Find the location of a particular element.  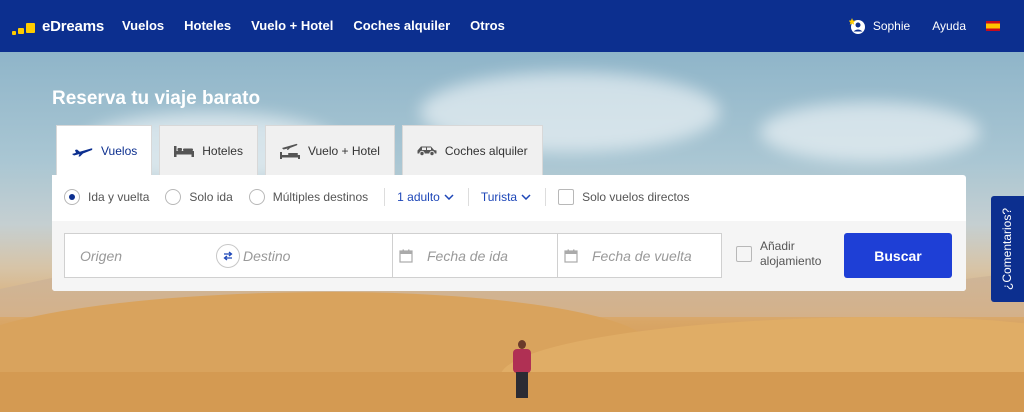

departure-date-input: Fecha de ida is located at coordinates (475, 255).